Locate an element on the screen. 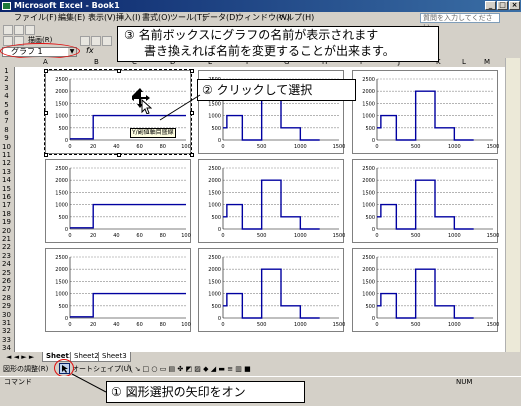  col-header: A is located at coordinates (45, 62).